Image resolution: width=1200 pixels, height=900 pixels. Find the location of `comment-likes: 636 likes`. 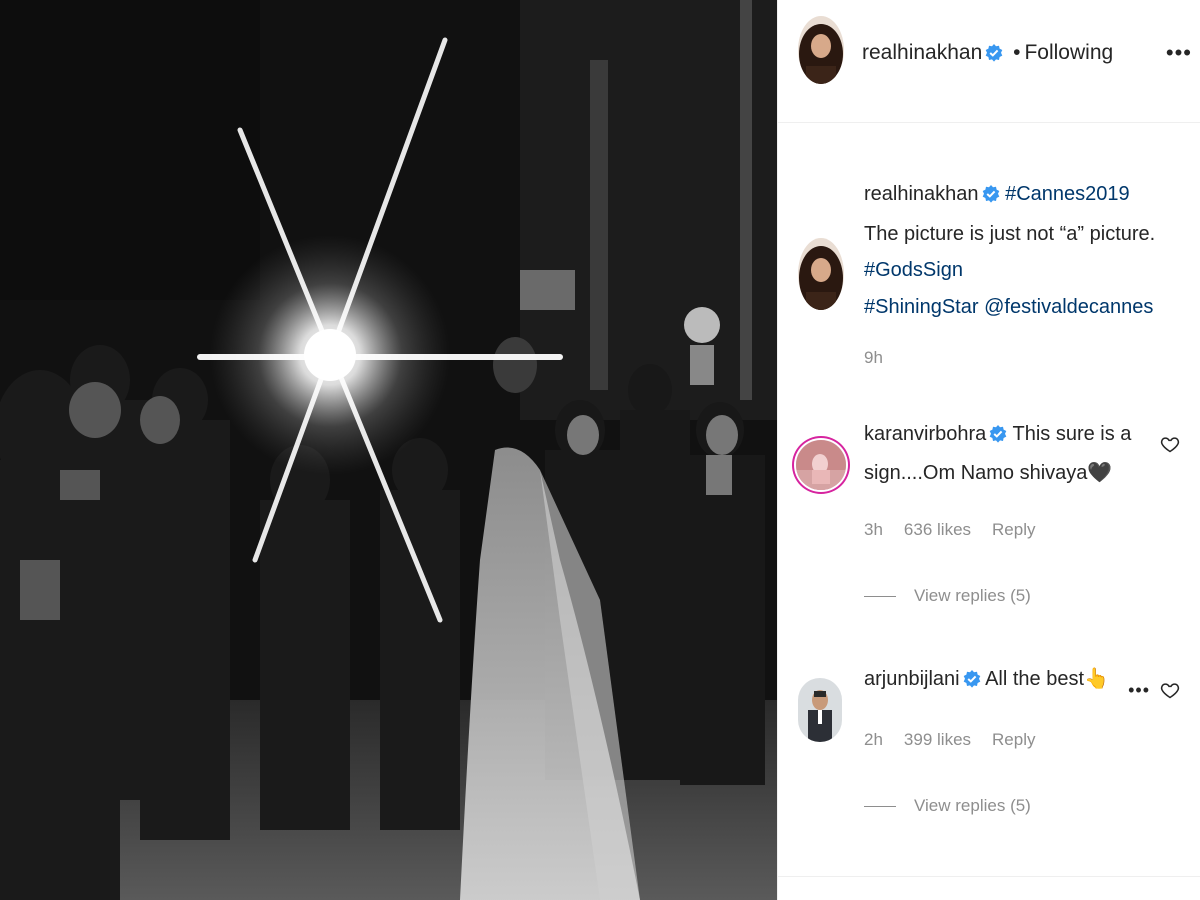

comment-likes: 636 likes is located at coordinates (937, 529).